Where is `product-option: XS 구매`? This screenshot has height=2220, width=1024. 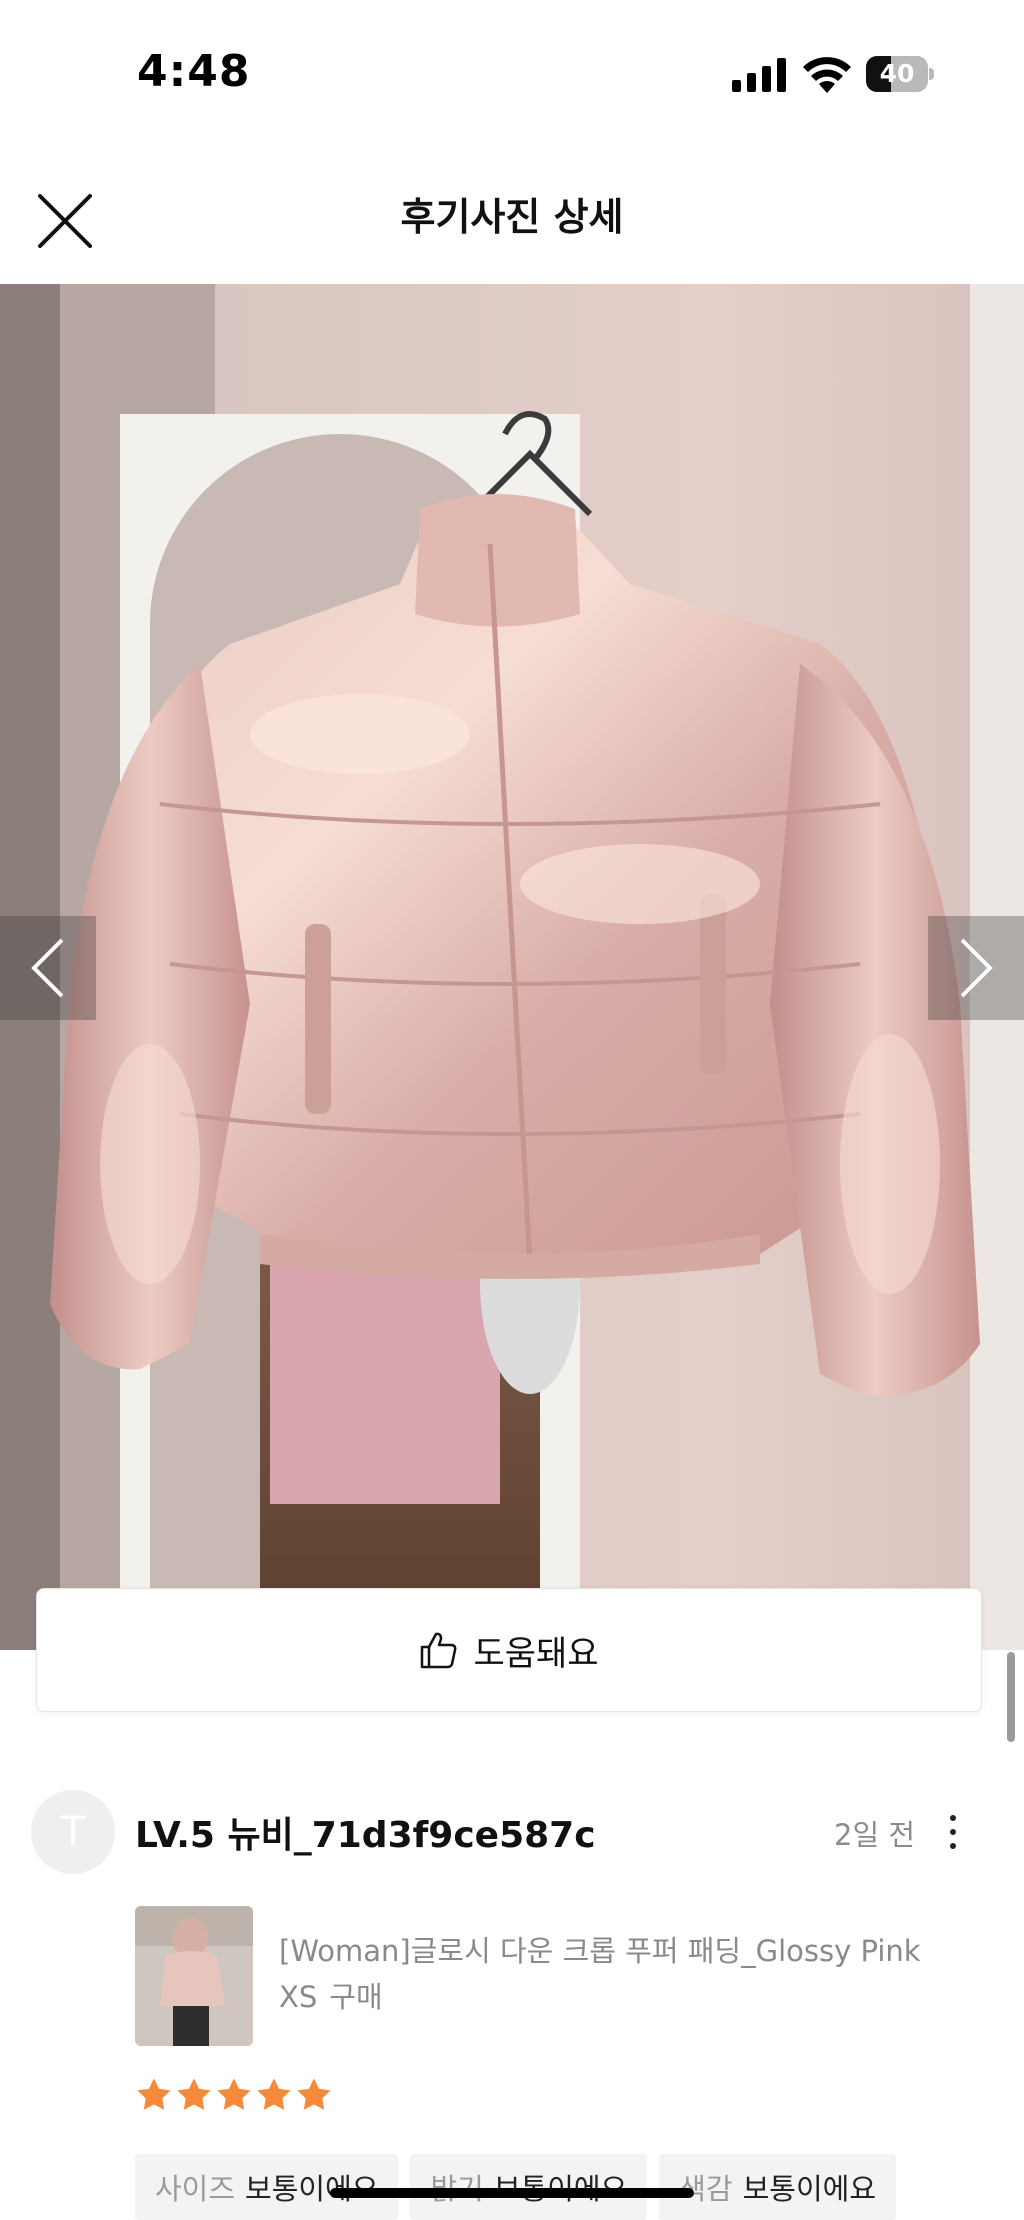 product-option: XS 구매 is located at coordinates (331, 1995).